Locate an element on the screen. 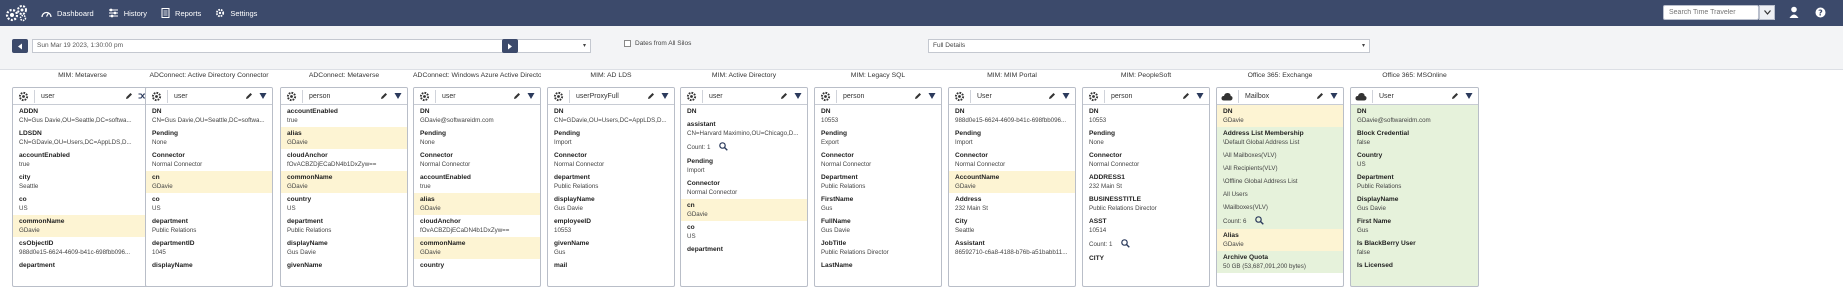 The width and height of the screenshot is (1843, 287). attribute-value: 10553 is located at coordinates (1098, 120).